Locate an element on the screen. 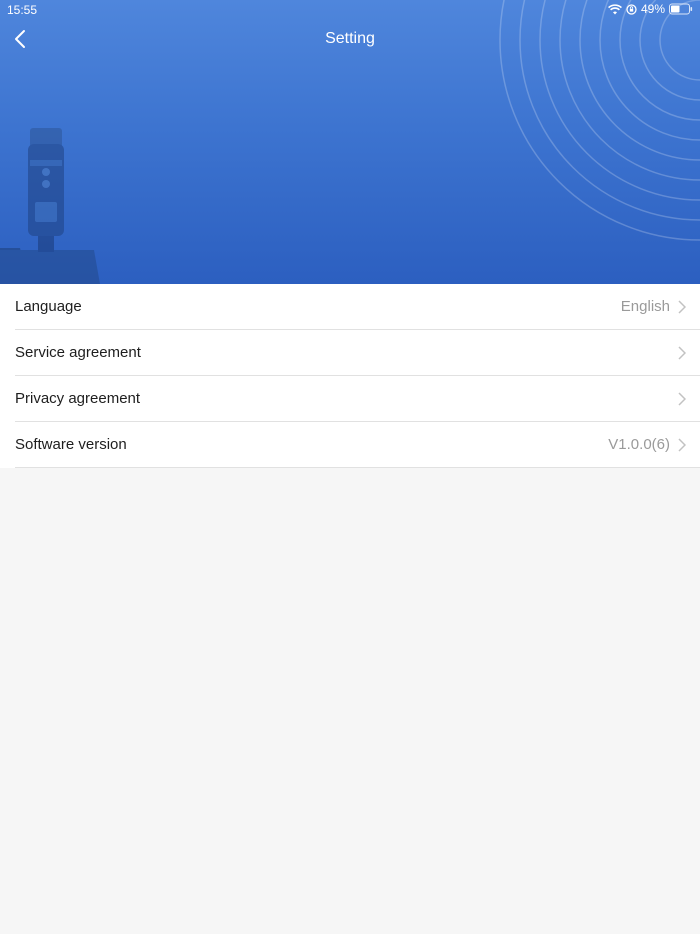  wifi-icon is located at coordinates (615, 8).